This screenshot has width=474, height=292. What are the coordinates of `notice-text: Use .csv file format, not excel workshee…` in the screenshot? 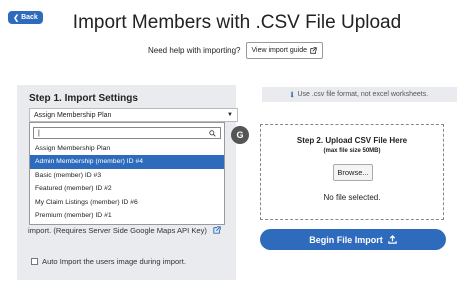 It's located at (363, 94).